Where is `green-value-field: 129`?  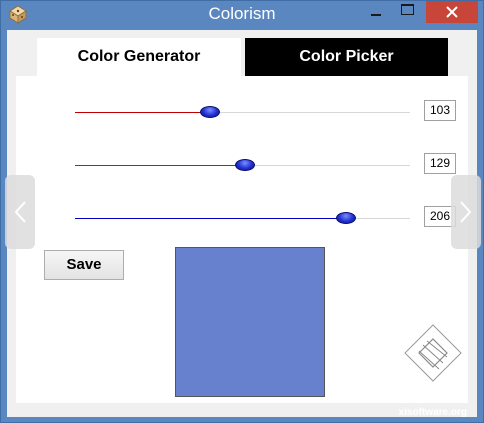 green-value-field: 129 is located at coordinates (440, 163).